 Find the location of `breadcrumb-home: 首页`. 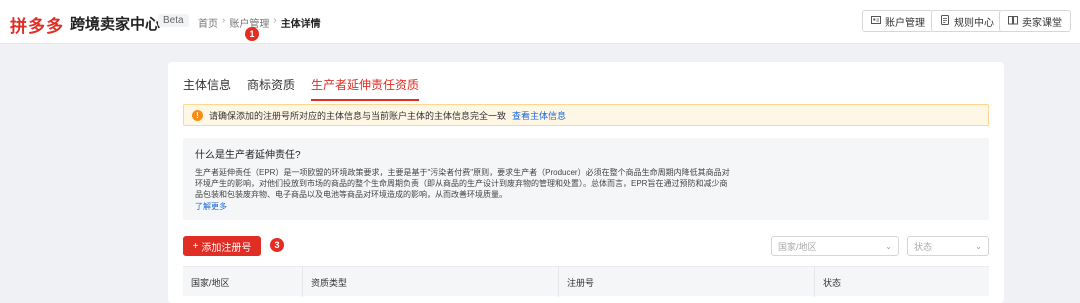

breadcrumb-home: 首页 is located at coordinates (208, 22).